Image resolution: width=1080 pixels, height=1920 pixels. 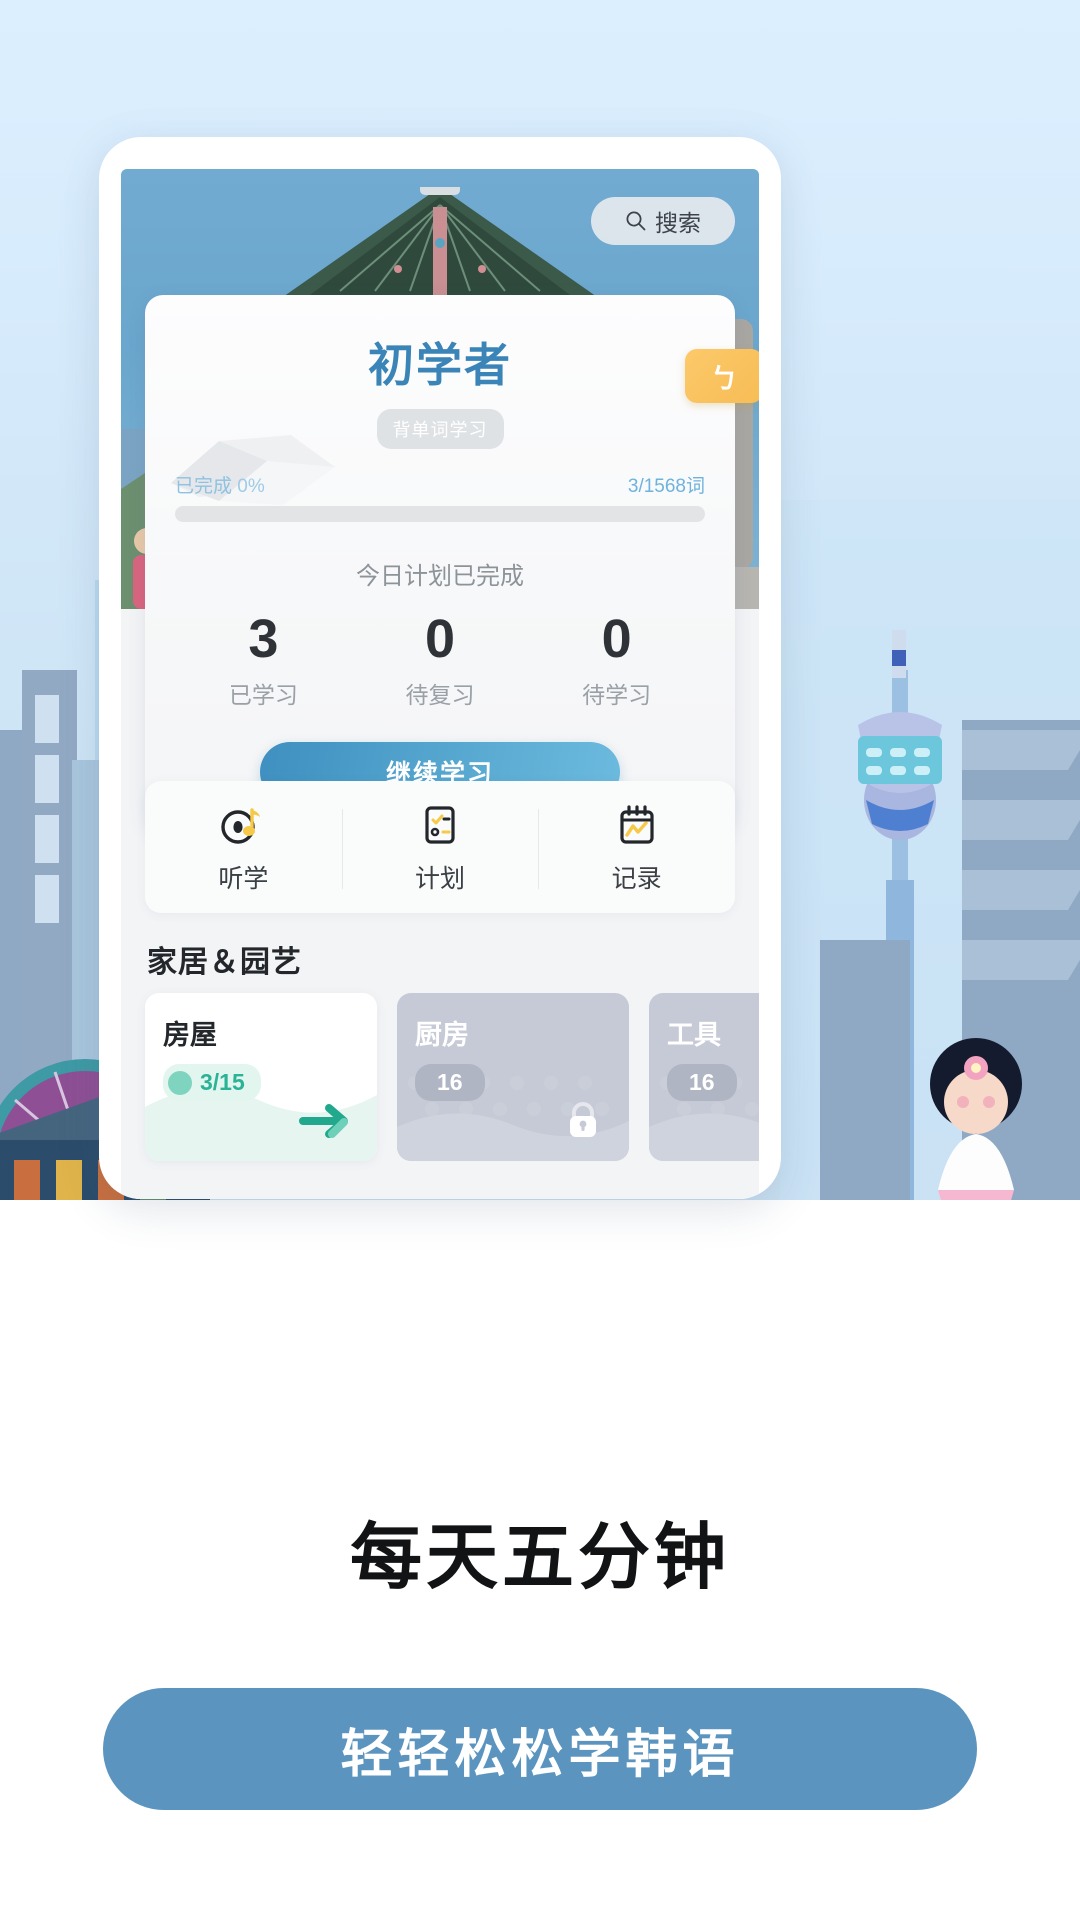 I want to click on checklist-icon, so click(x=440, y=825).